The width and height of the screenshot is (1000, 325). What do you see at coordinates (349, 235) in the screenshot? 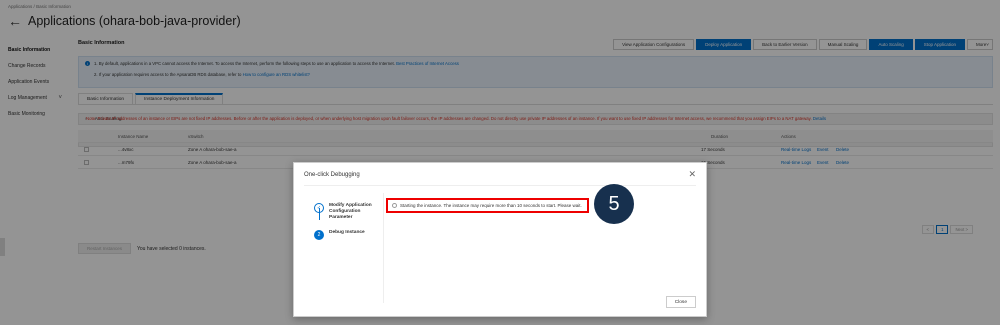
I see `step-debug-instance: 2 Debug Instance` at bounding box center [349, 235].